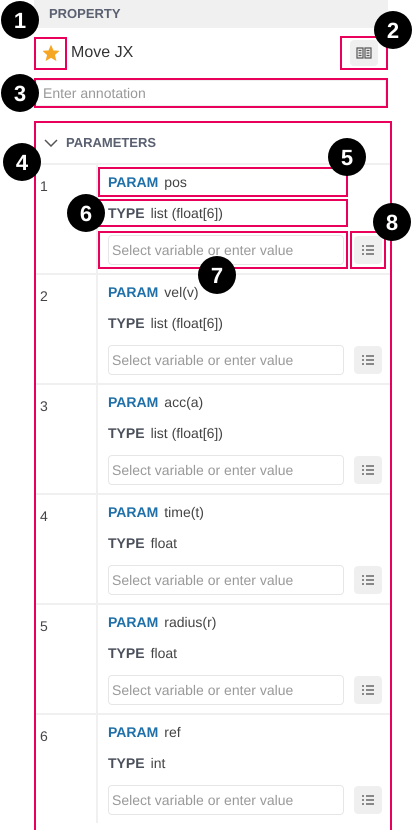  I want to click on callout-marker: 8, so click(392, 222).